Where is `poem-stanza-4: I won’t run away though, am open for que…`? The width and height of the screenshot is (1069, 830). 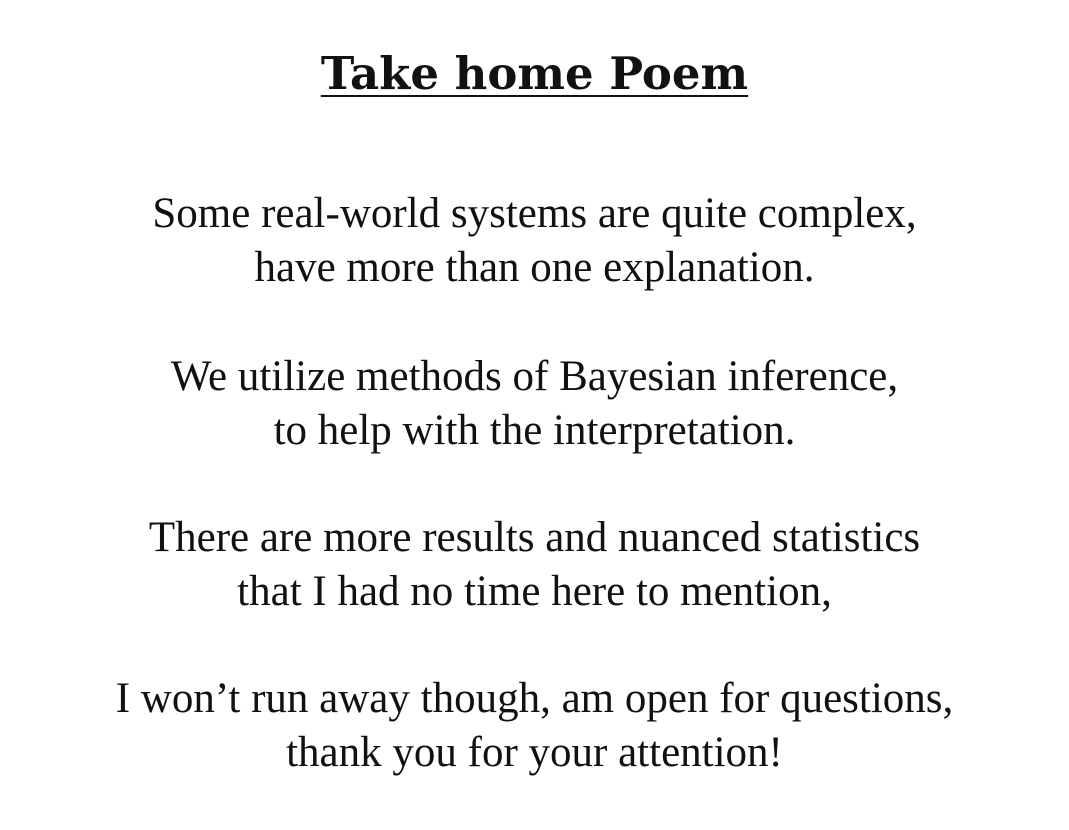 poem-stanza-4: I won’t run away though, am open for que… is located at coordinates (534, 726).